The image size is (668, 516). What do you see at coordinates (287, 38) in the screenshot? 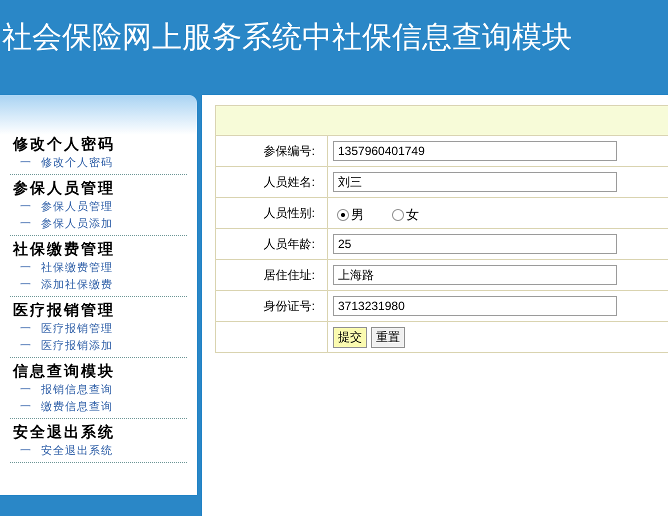
I see `page-title: 社会保险网上服务系统中社保信息查询模块` at bounding box center [287, 38].